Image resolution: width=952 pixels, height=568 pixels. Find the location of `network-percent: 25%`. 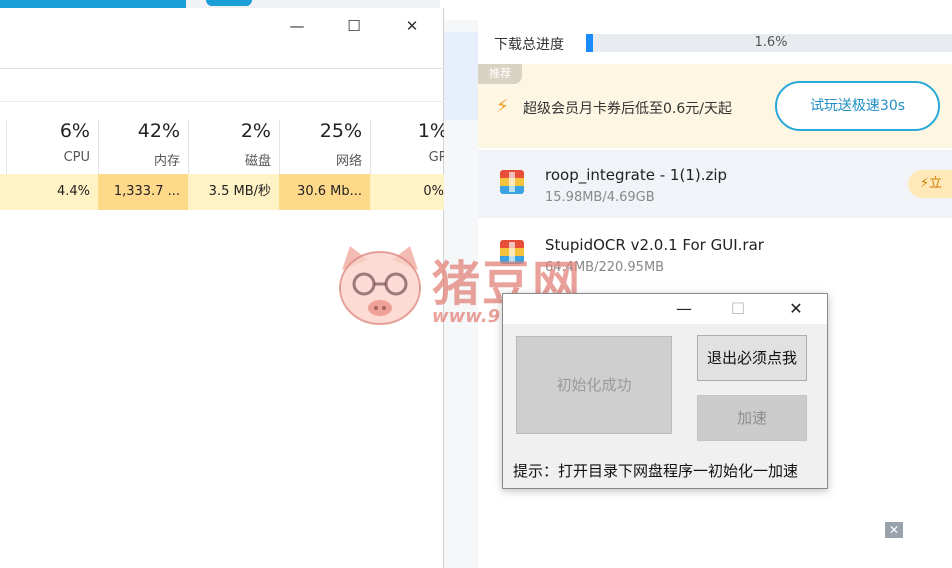

network-percent: 25% is located at coordinates (340, 131).